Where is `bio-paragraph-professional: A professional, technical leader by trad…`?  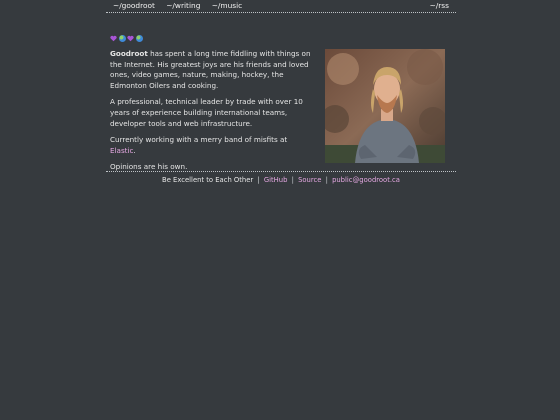 bio-paragraph-professional: A professional, technical leader by trad… is located at coordinates (206, 112).